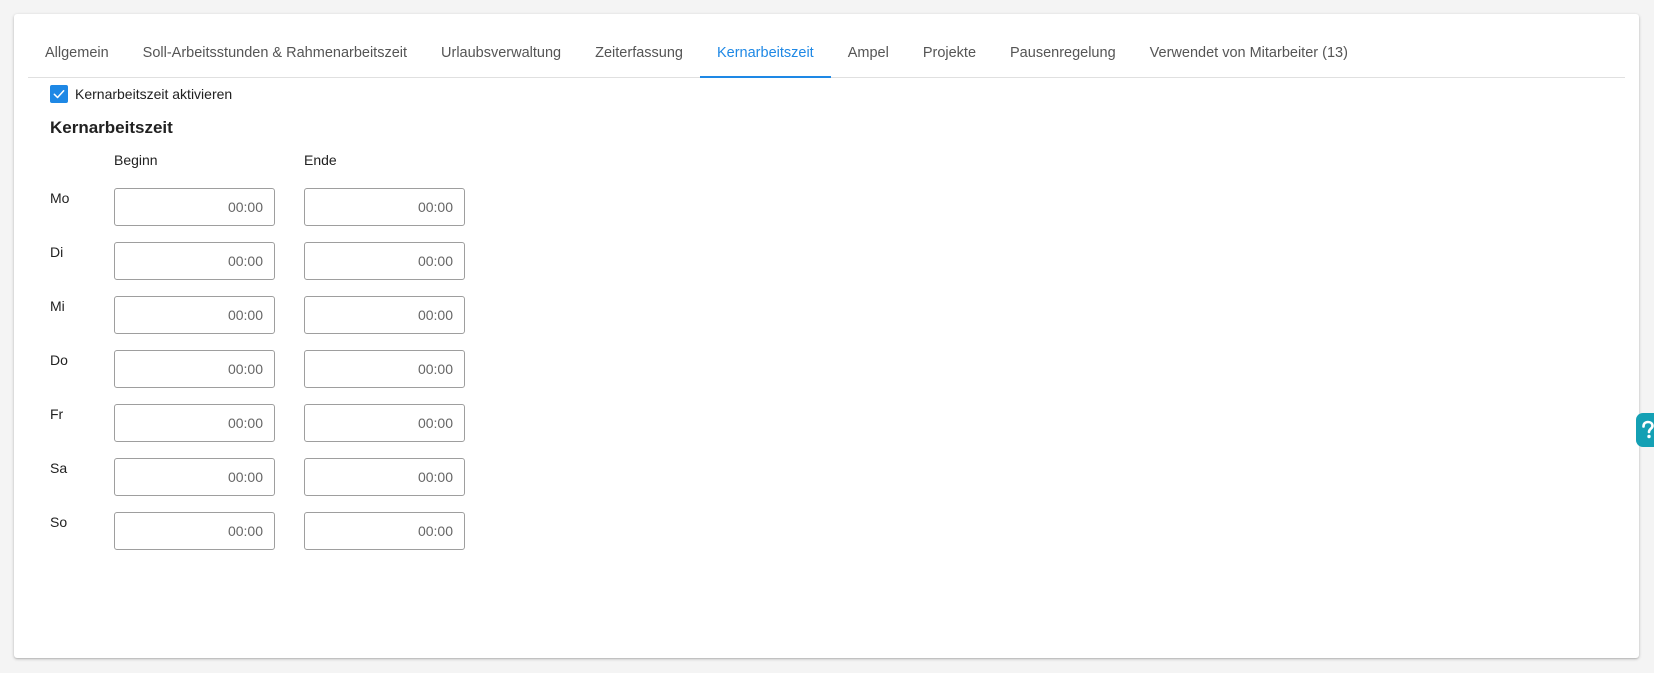  I want to click on day-row-sa: Sa, so click(260, 478).